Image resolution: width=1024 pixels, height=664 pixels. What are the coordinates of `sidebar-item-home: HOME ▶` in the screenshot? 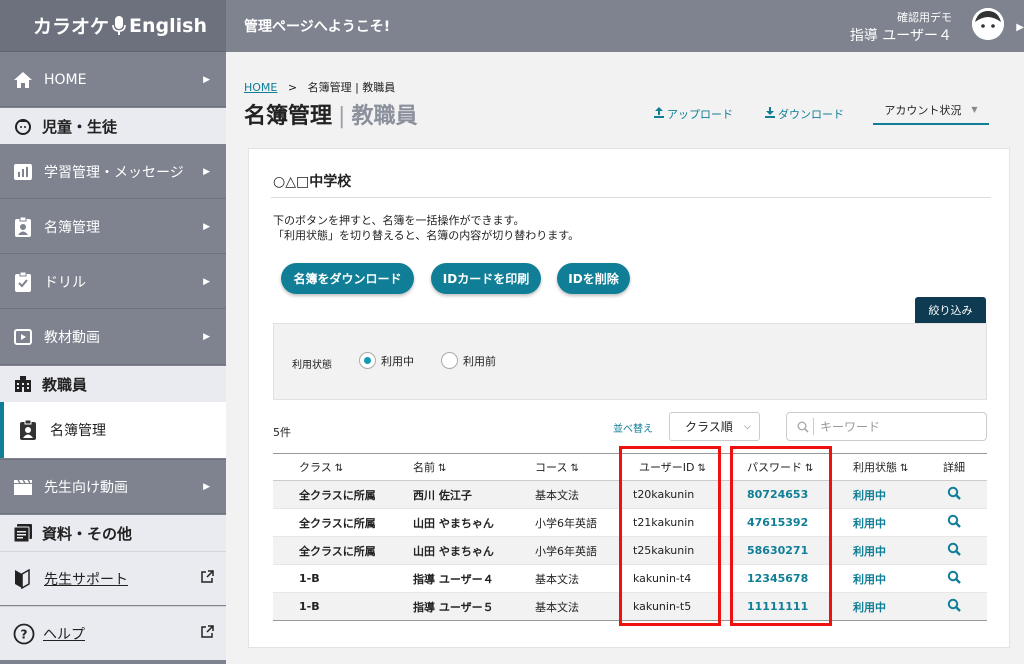 It's located at (113, 80).